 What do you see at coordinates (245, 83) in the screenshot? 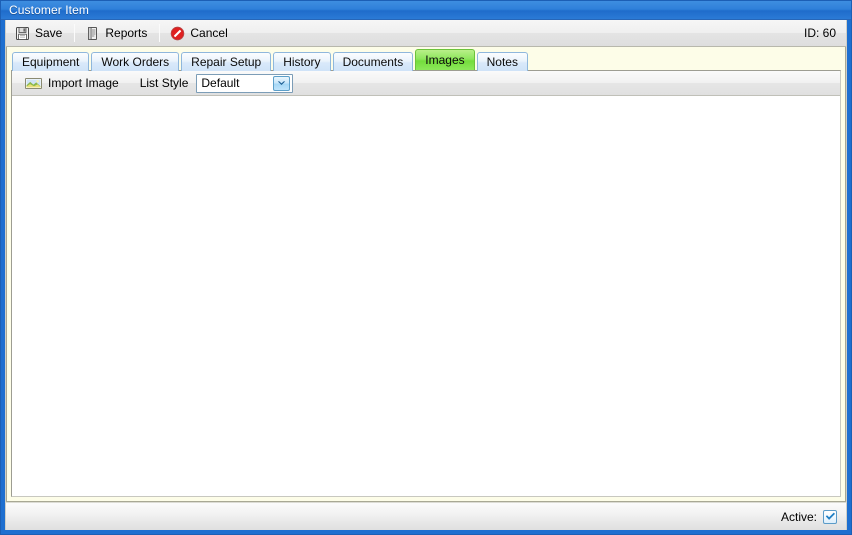
I see `list-style-combobox: Default` at bounding box center [245, 83].